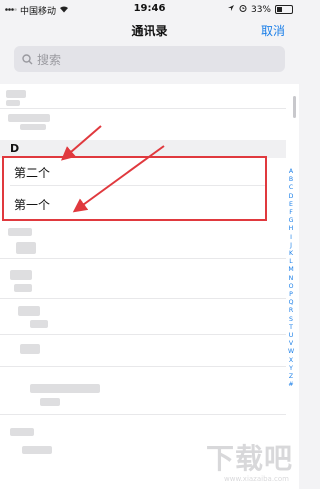 The width and height of the screenshot is (320, 489). I want to click on index-letter: B, so click(291, 180).